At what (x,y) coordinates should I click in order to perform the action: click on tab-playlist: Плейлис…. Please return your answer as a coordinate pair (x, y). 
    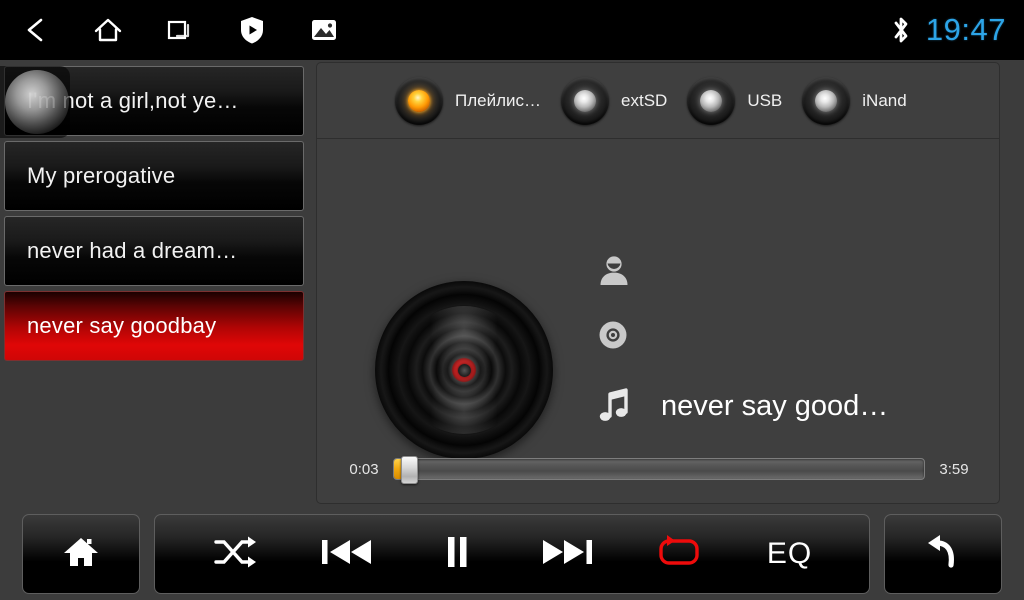
    Looking at the image, I should click on (468, 100).